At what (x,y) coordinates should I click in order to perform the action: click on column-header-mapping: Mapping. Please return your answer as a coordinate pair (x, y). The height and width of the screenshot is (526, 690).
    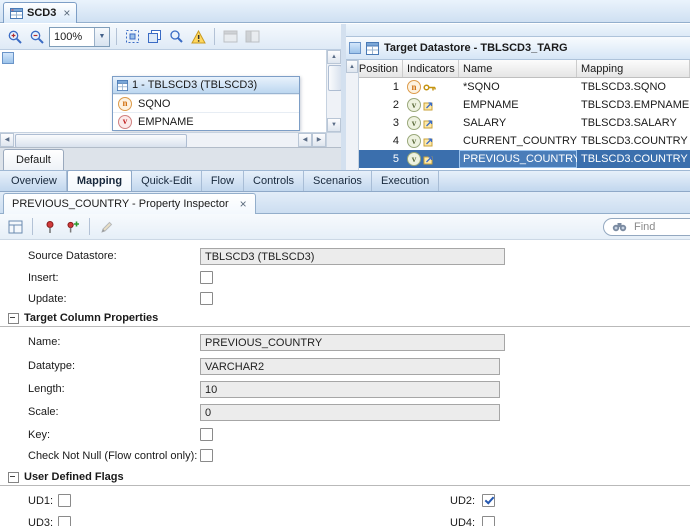
    Looking at the image, I should click on (633, 68).